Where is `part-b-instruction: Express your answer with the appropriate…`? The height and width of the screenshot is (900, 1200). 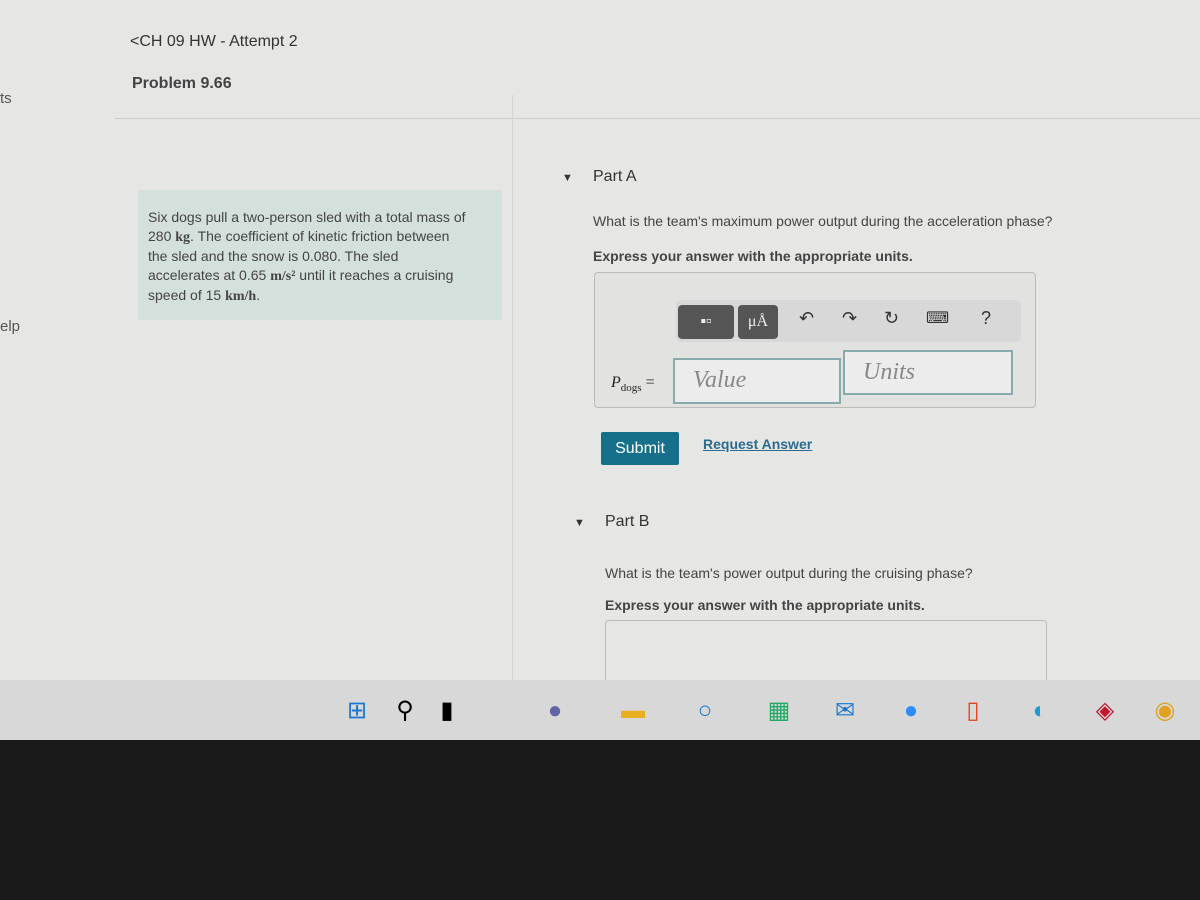 part-b-instruction: Express your answer with the appropriate… is located at coordinates (765, 605).